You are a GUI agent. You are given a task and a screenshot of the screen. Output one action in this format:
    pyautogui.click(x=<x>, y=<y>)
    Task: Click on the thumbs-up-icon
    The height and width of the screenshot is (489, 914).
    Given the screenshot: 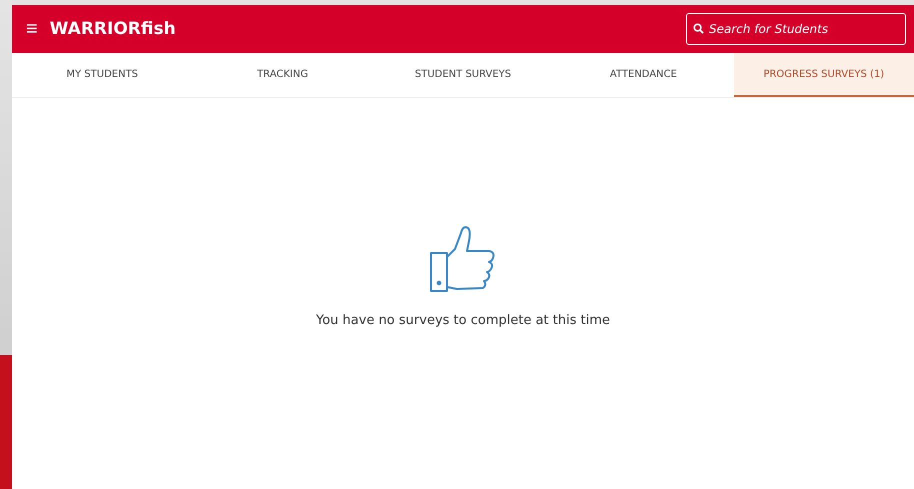 What is the action you would take?
    pyautogui.click(x=463, y=259)
    